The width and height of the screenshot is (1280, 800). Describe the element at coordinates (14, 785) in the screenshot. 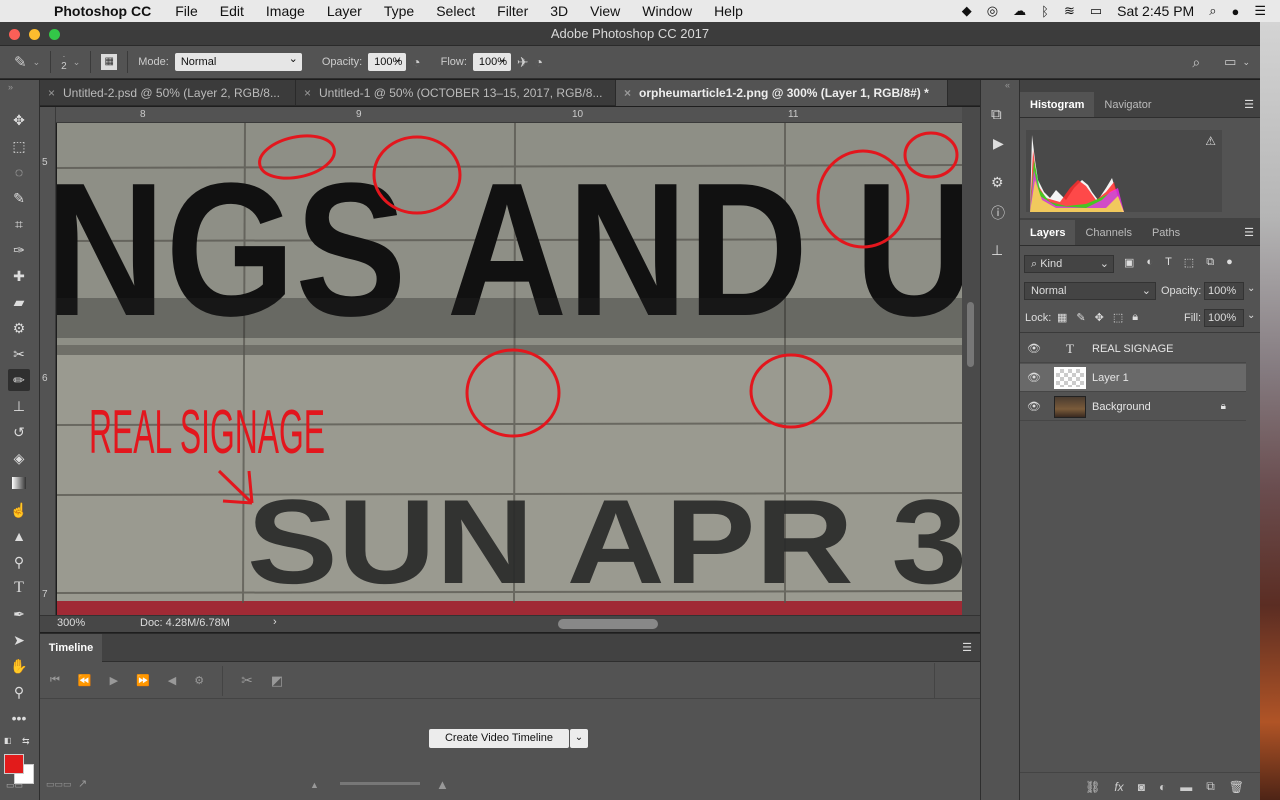

I see `quick-mask-icon: ▭▭` at that location.